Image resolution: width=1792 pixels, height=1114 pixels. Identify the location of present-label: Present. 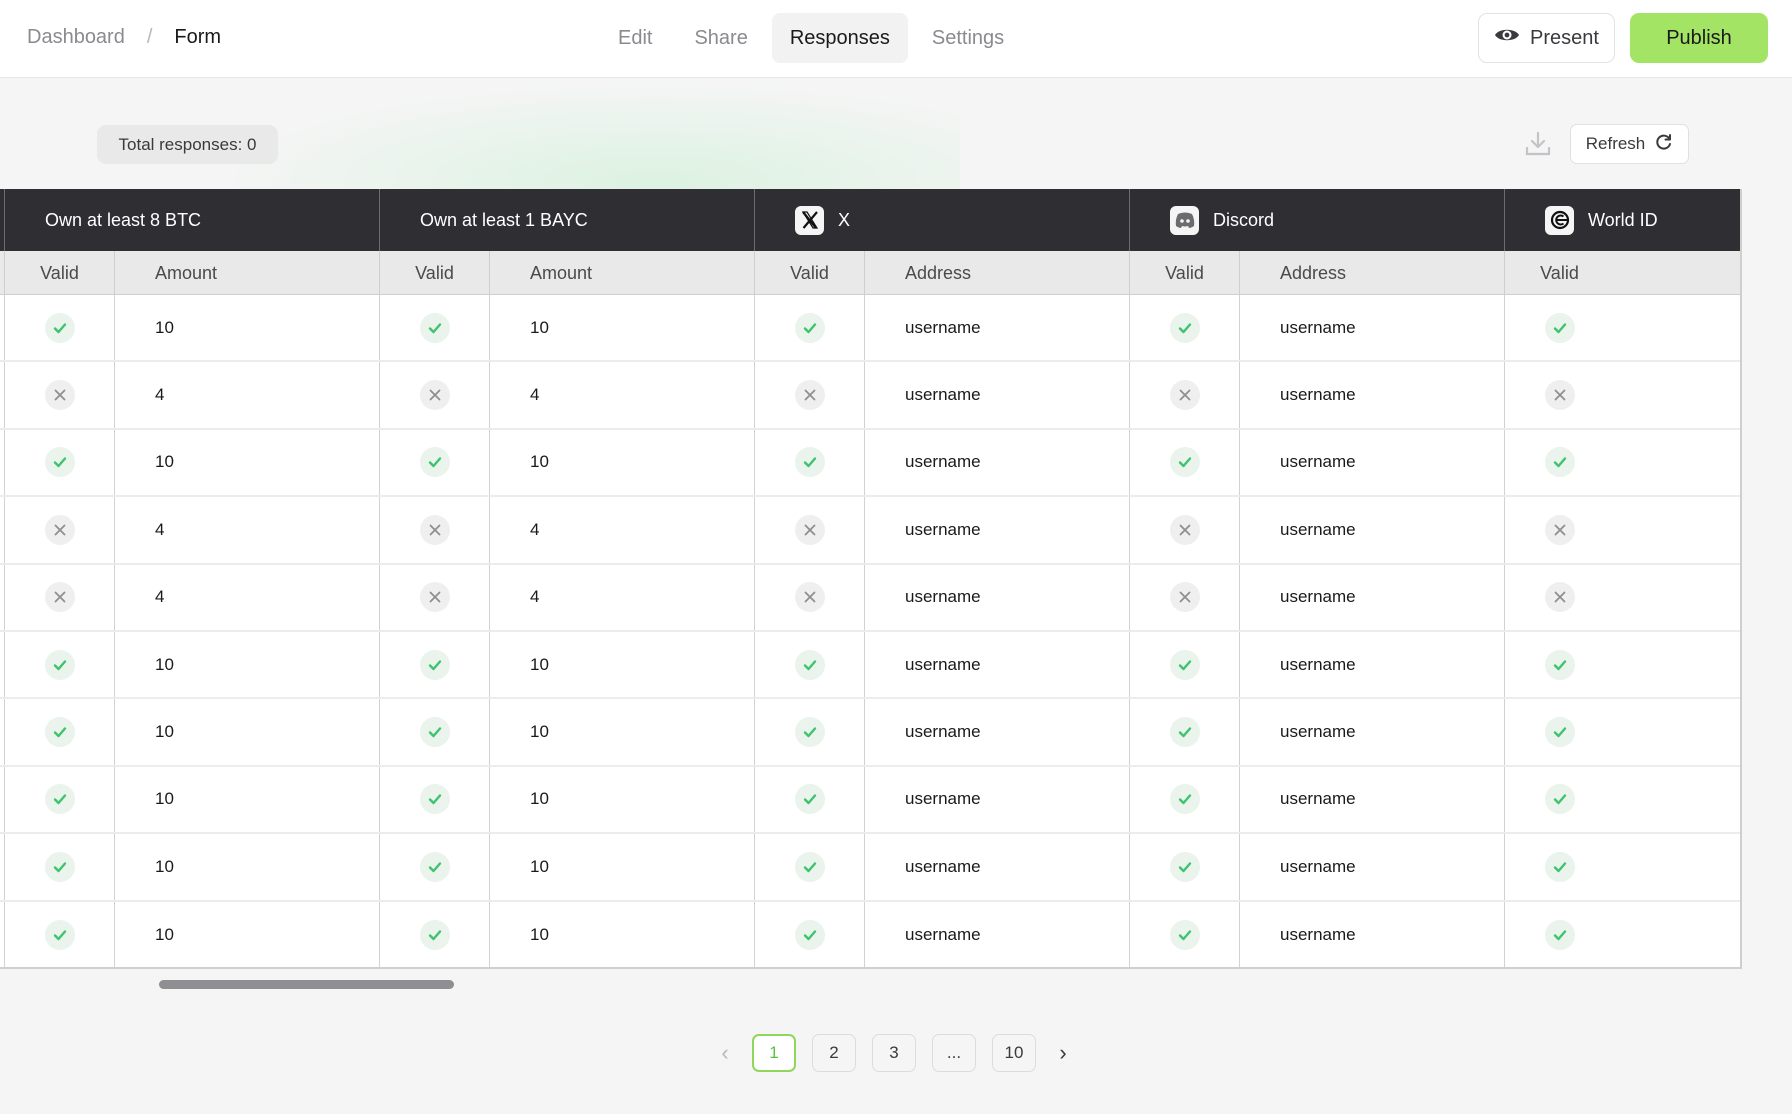
(1564, 37).